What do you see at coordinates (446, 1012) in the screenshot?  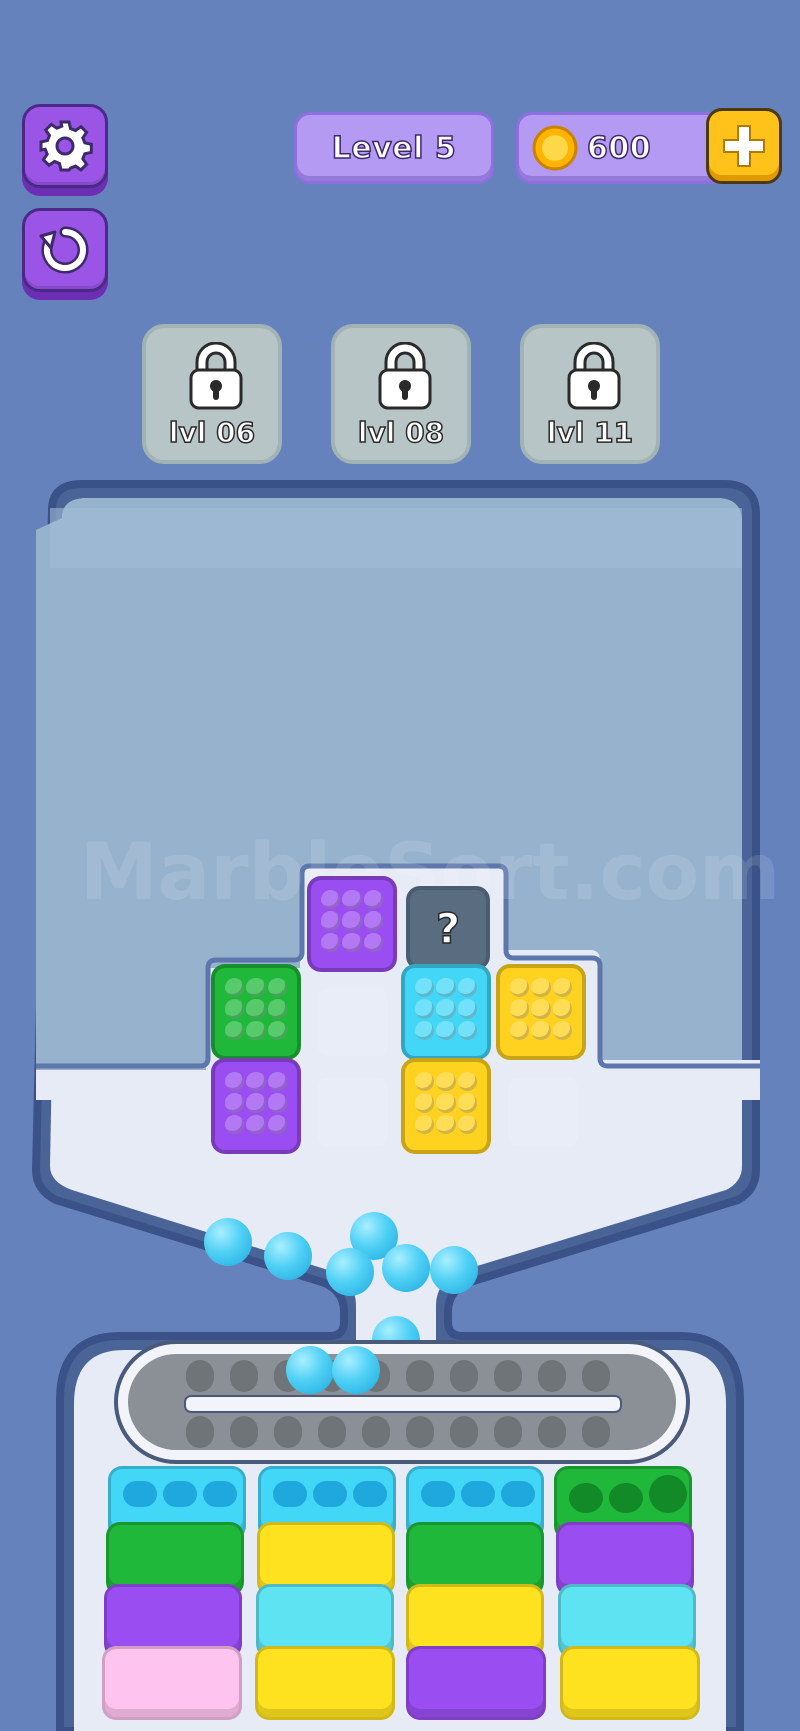 I see `marble-block-cyan` at bounding box center [446, 1012].